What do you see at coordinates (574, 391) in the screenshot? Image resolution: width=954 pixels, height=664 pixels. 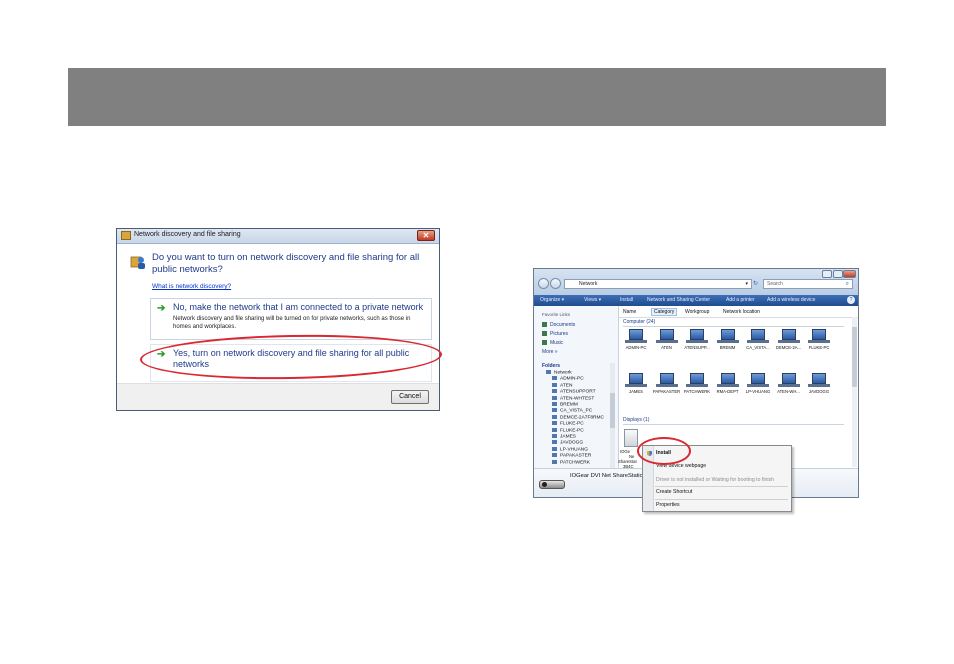 I see `tree-item: ATENSUPPORT` at bounding box center [574, 391].